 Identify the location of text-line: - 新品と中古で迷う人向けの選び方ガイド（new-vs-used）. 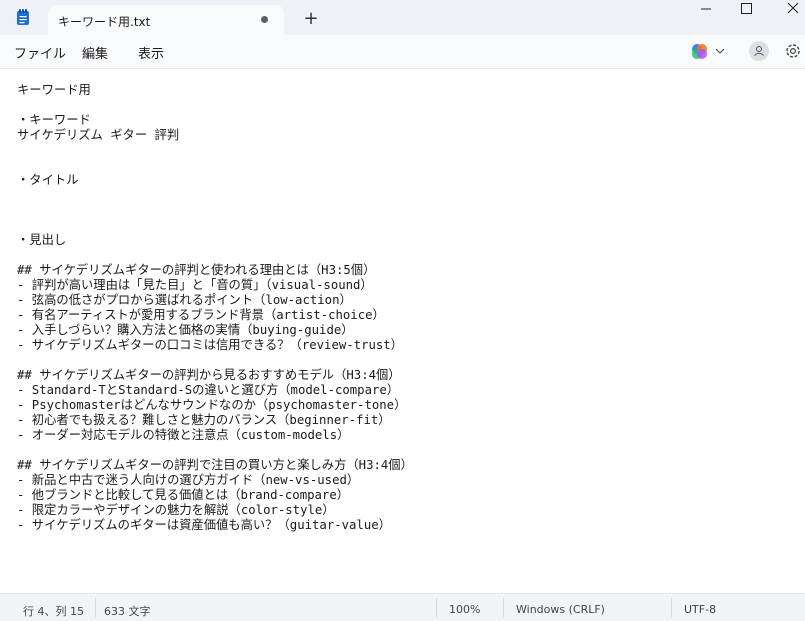
(188, 480).